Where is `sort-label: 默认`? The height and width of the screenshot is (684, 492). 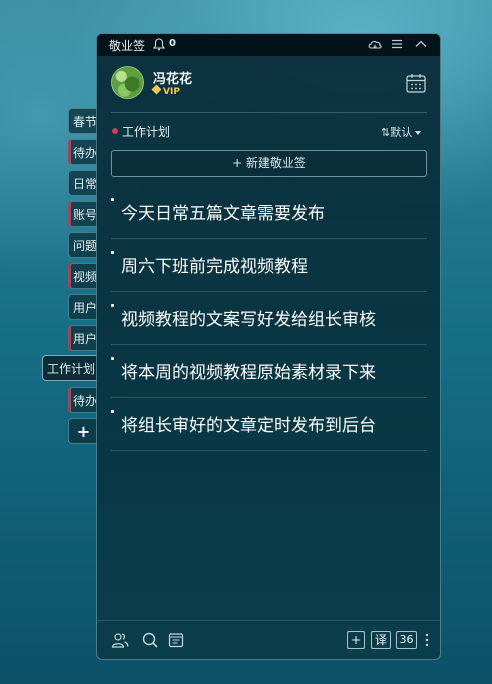
sort-label: 默认 is located at coordinates (401, 132).